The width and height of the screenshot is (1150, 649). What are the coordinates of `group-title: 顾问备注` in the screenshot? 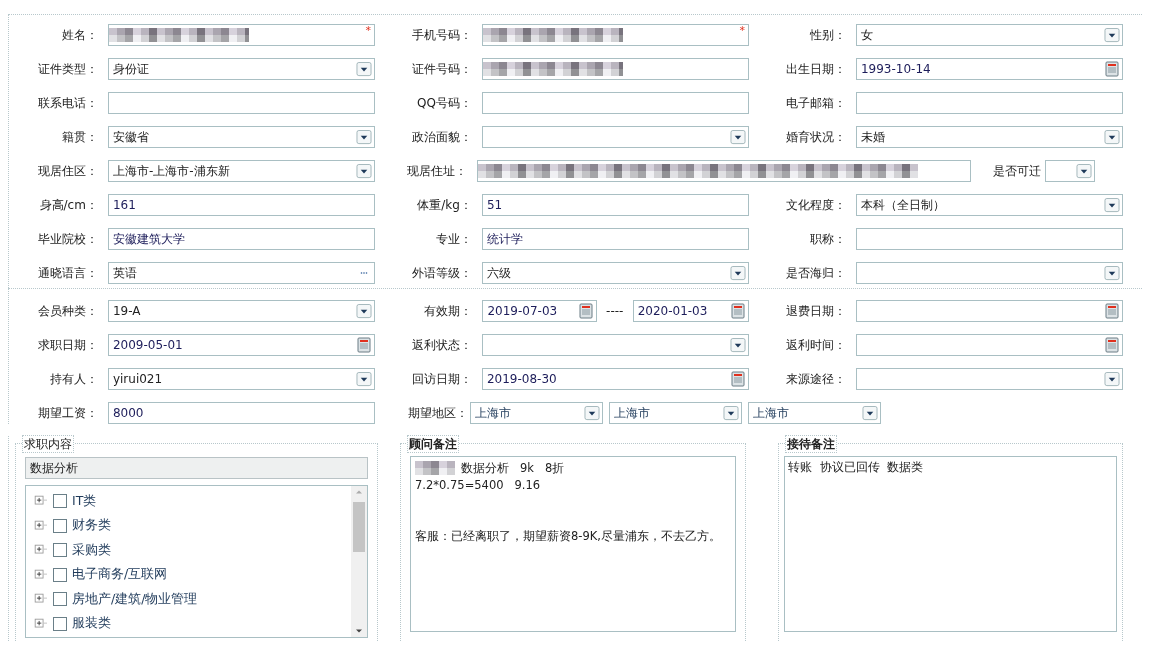 It's located at (433, 444).